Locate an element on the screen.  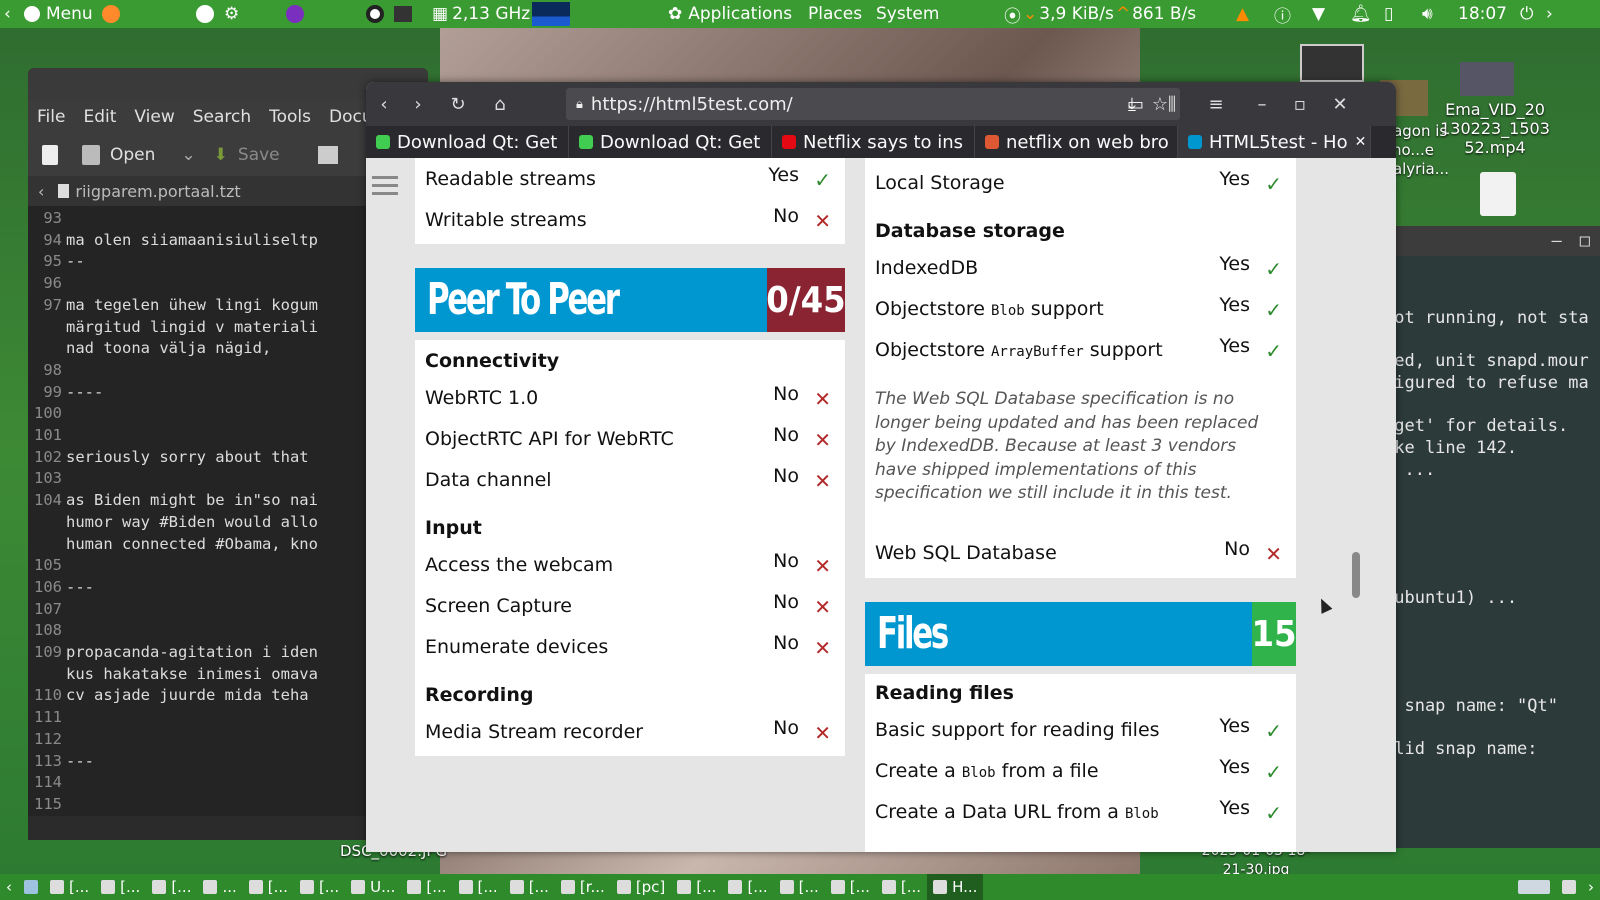
launcher-purple-icon is located at coordinates (295, 14).